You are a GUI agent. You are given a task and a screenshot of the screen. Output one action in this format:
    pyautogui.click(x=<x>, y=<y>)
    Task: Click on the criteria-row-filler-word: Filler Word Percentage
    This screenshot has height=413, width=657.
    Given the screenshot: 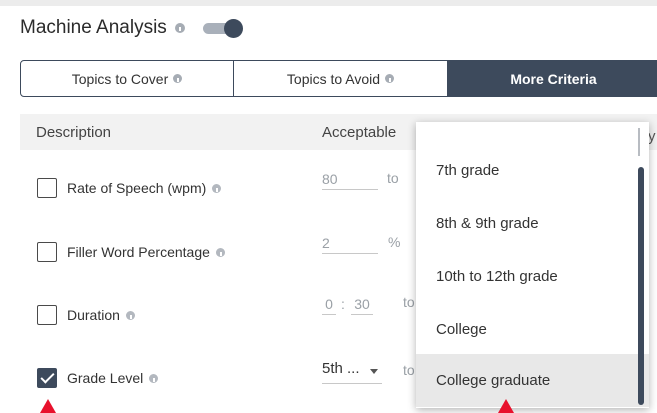 What is the action you would take?
    pyautogui.click(x=131, y=252)
    